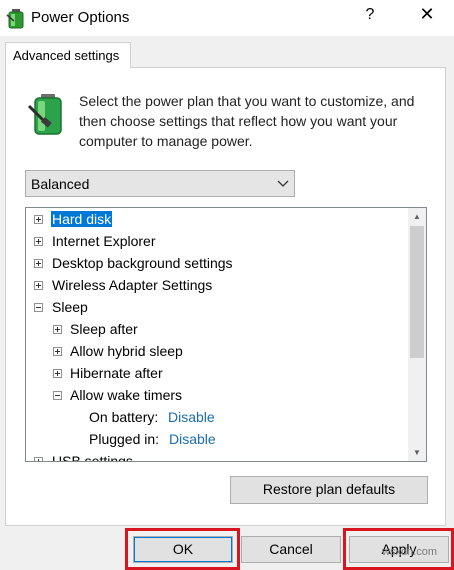 The height and width of the screenshot is (570, 454). I want to click on help-button: ?, so click(370, 15).